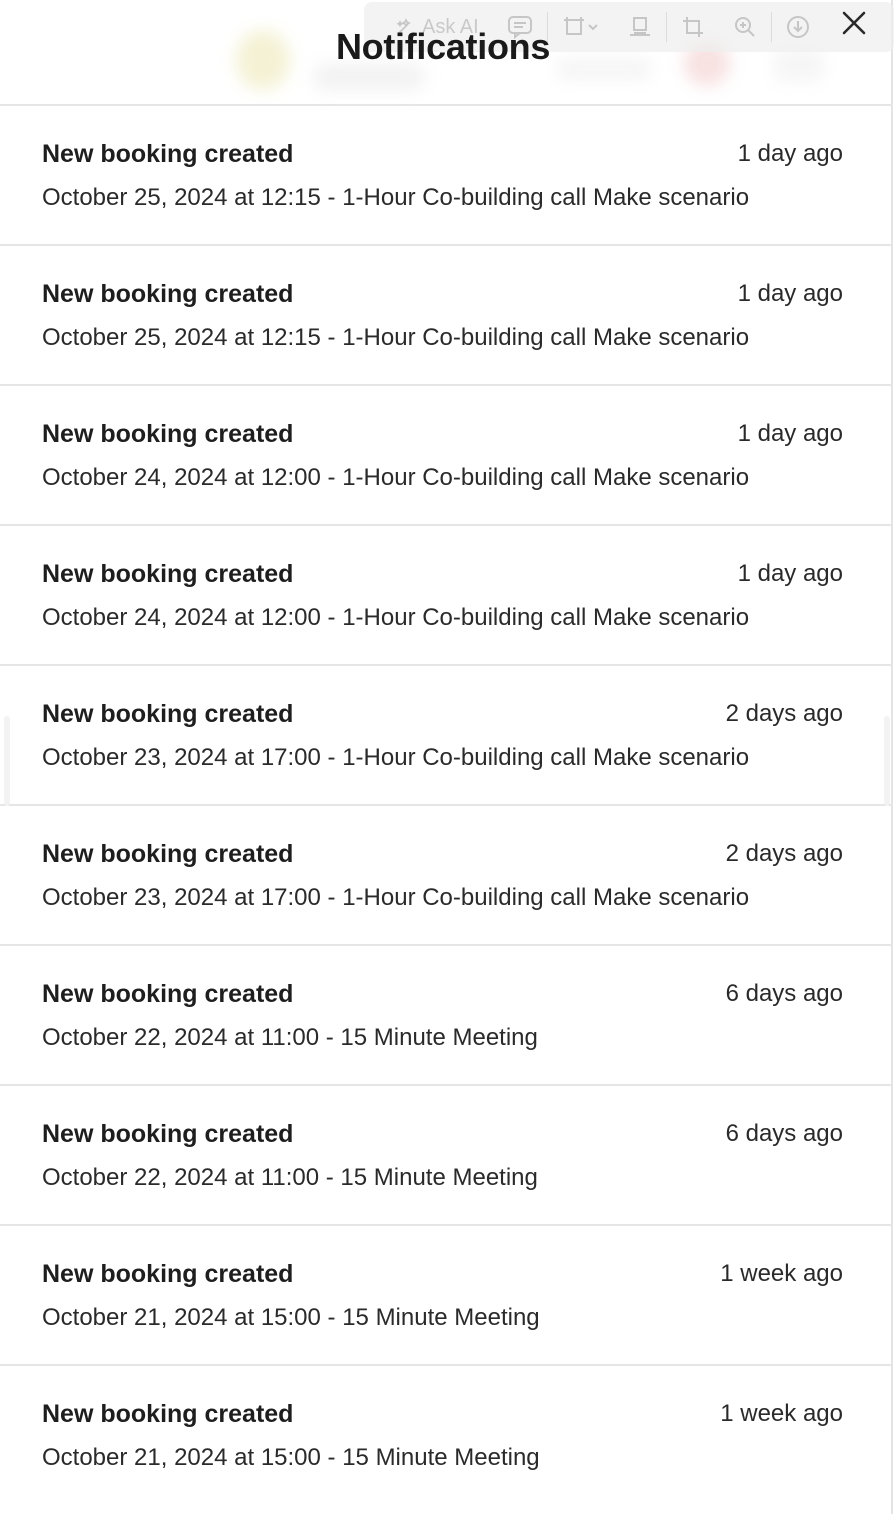 The image size is (896, 1514). I want to click on page-title: Notifications, so click(443, 46).